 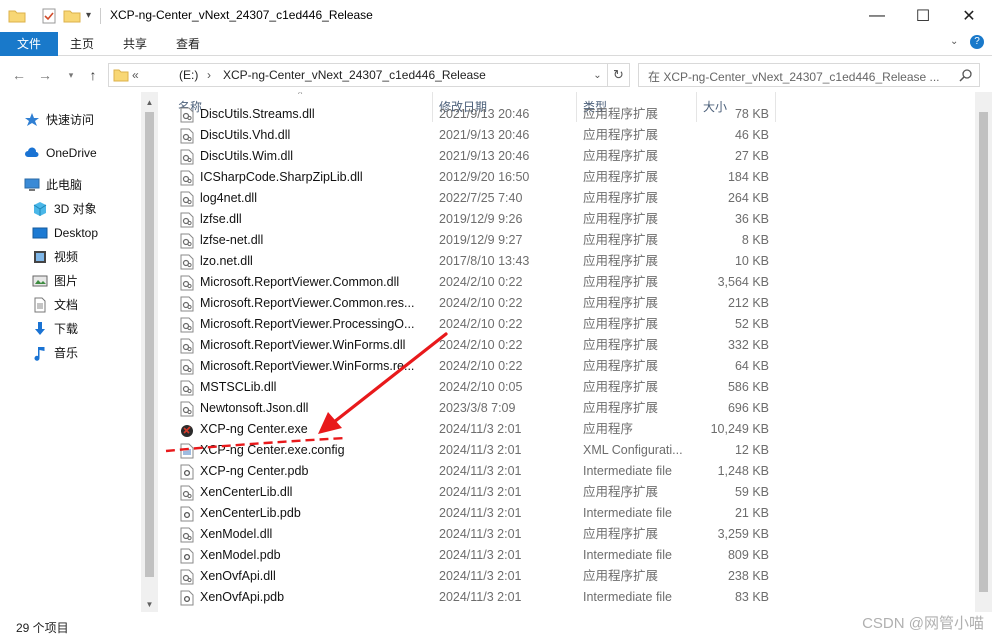 I want to click on breadcrumb-drive: (E:), so click(x=188, y=75).